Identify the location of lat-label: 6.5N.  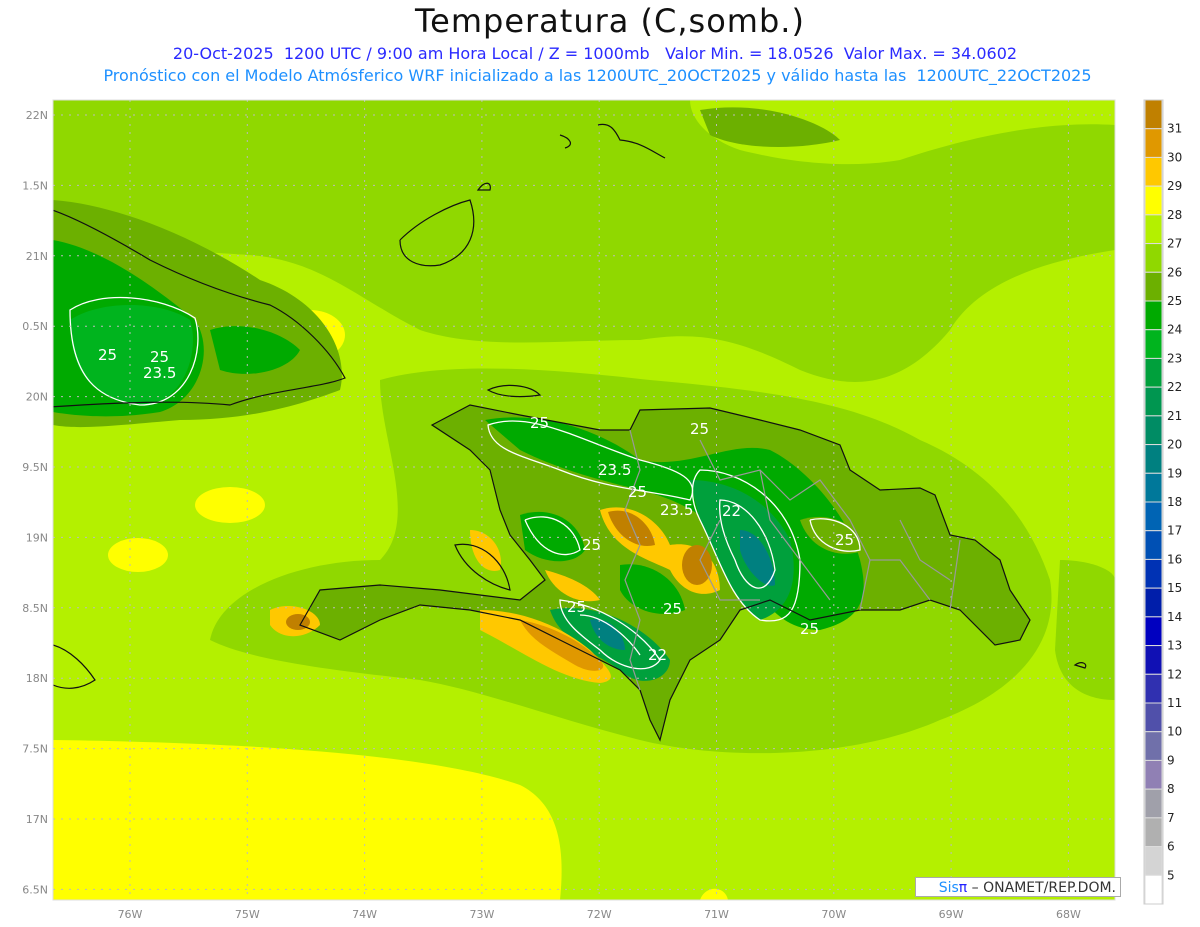
(35, 889).